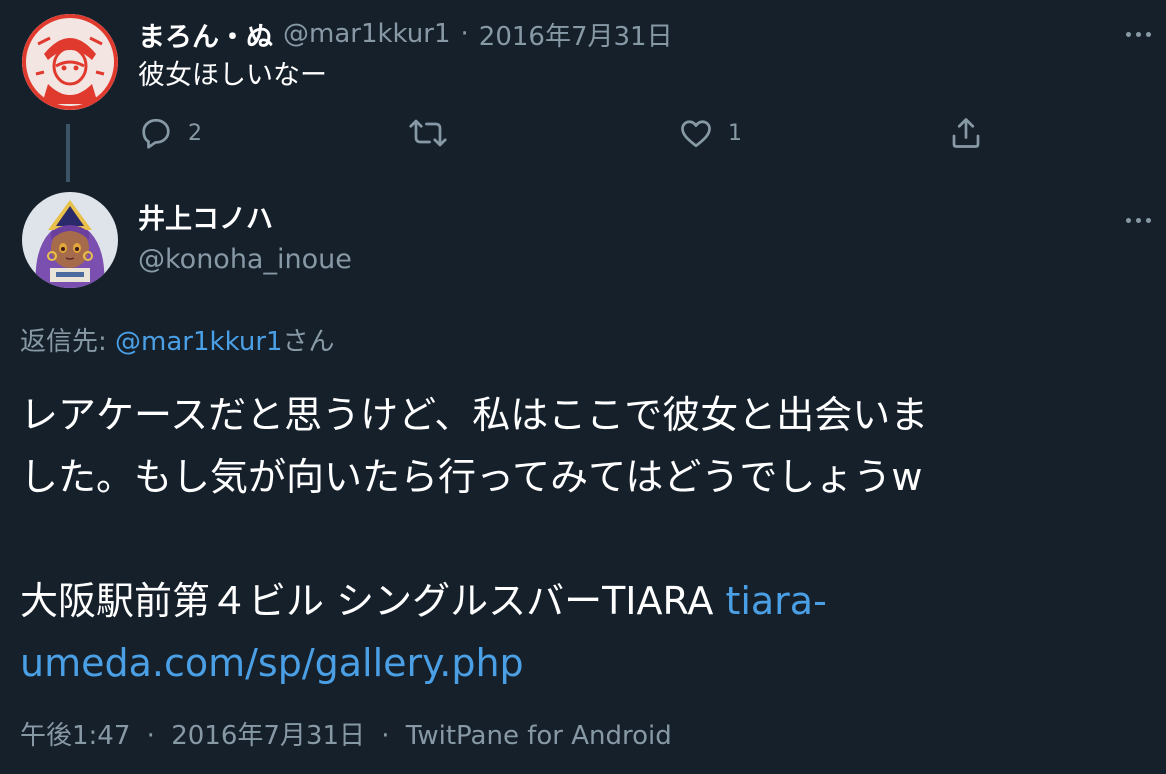  I want to click on reply-to-prefix: 返信先:, so click(68, 342).